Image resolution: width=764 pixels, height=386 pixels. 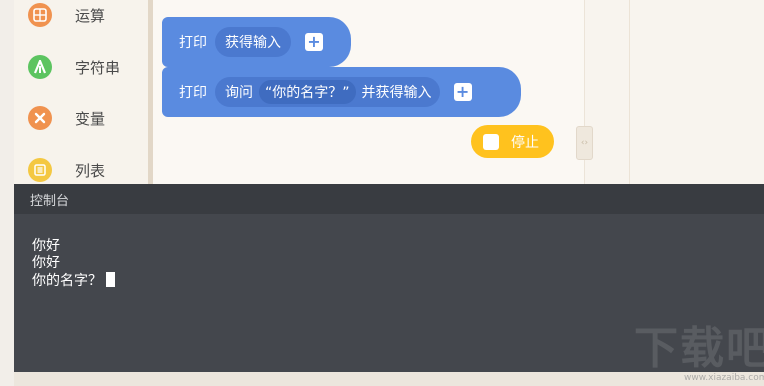 I want to click on category-list: 列表, so click(x=88, y=170).